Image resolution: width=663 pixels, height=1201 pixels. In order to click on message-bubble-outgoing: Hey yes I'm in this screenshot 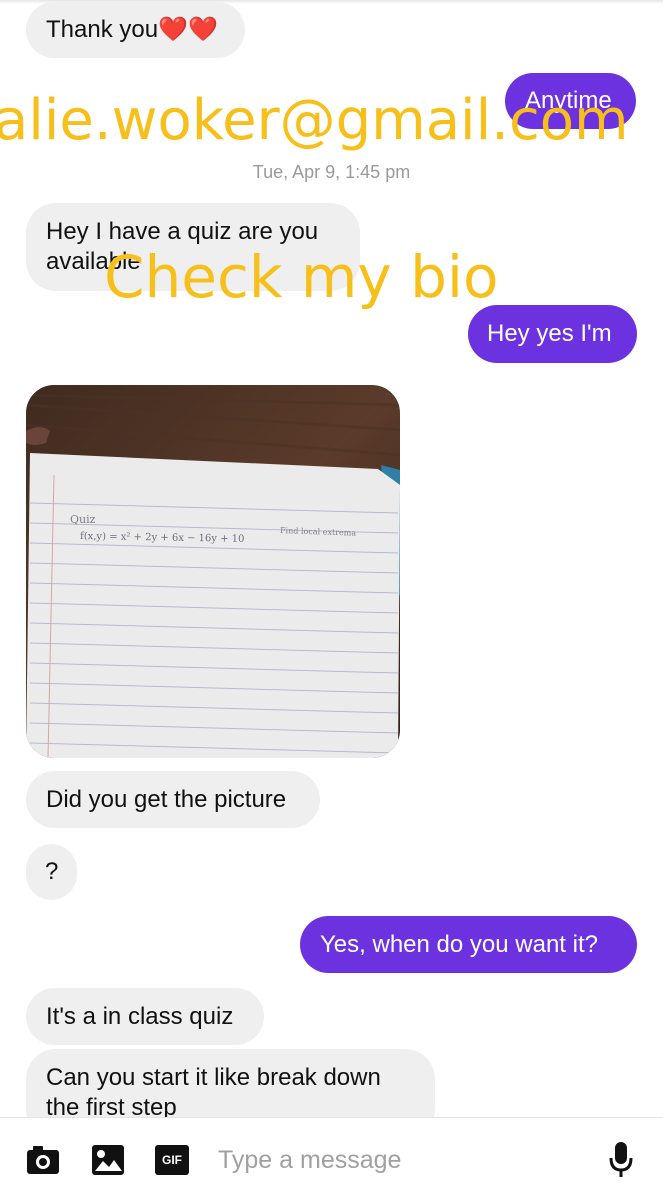, I will do `click(552, 334)`.